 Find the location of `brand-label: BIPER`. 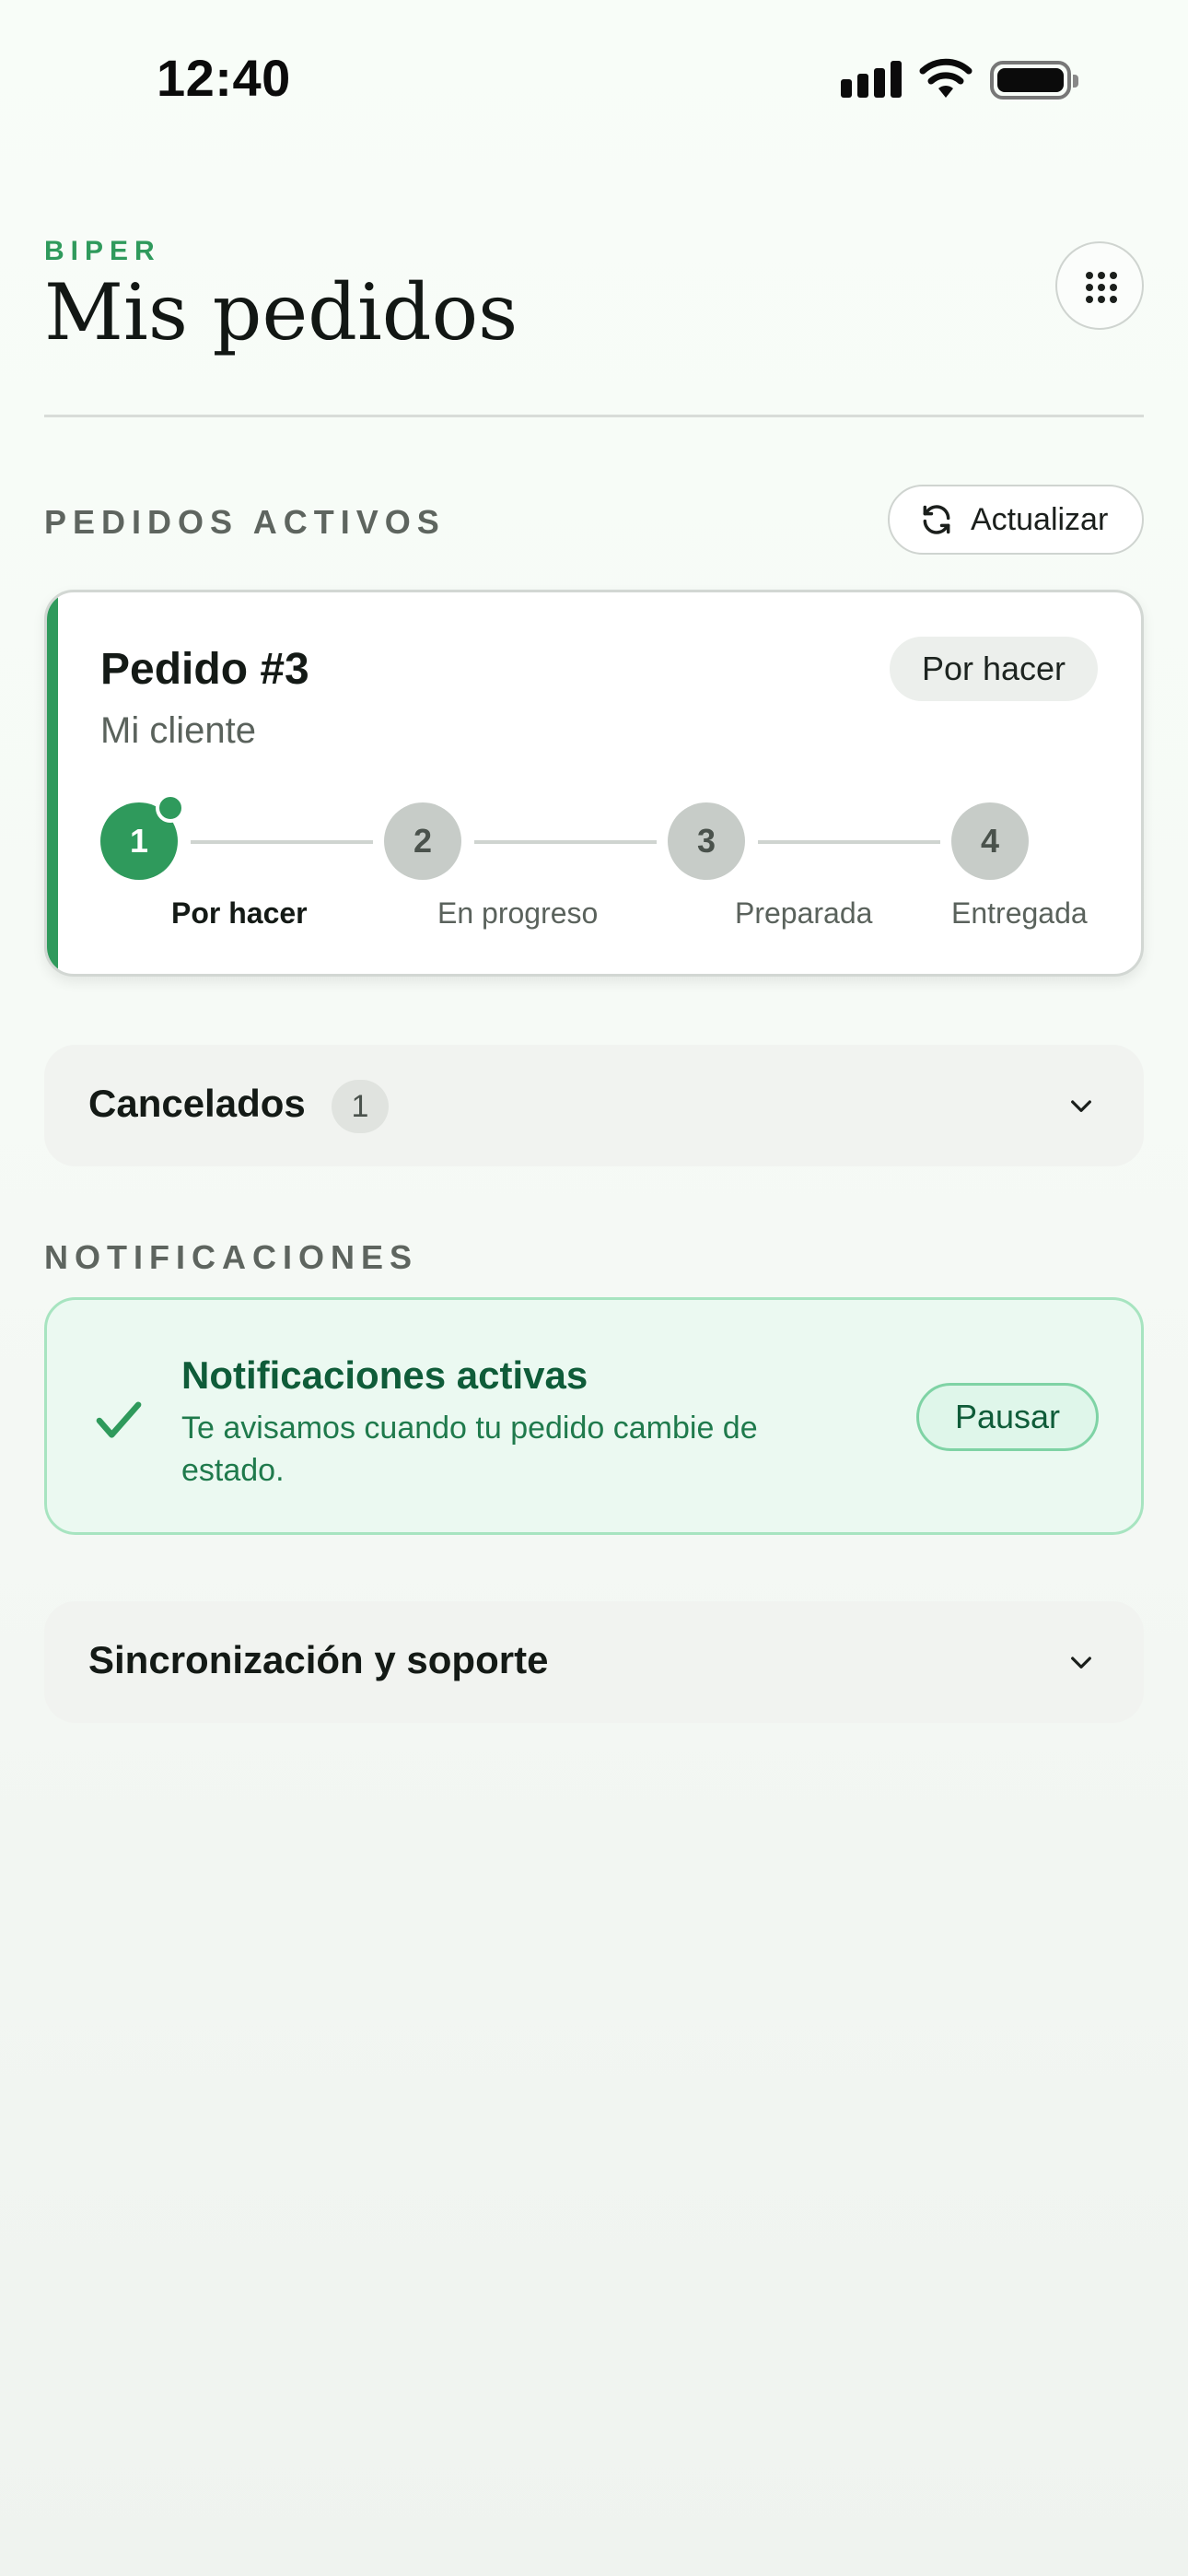

brand-label: BIPER is located at coordinates (102, 251).